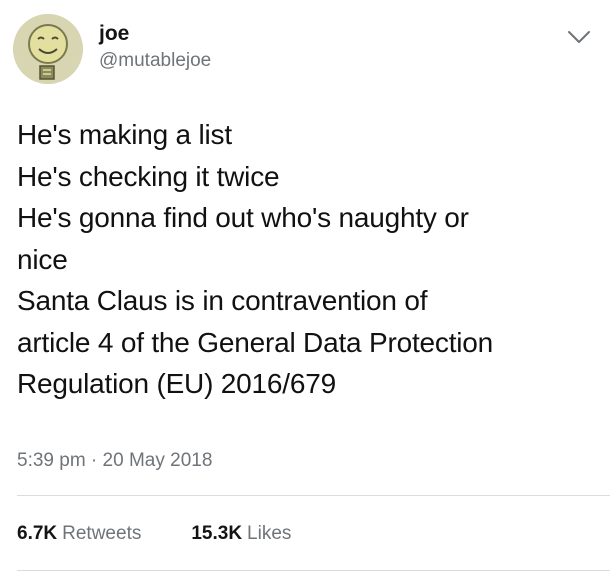 The height and width of the screenshot is (575, 610). Describe the element at coordinates (243, 217) in the screenshot. I see `tweet-line: He's gonna find out who's naughty or` at that location.